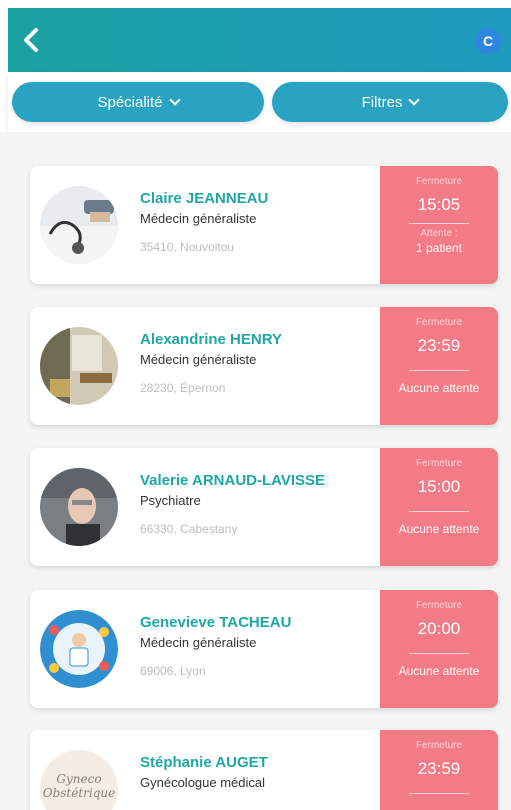  What do you see at coordinates (211, 339) in the screenshot?
I see `doctor-name: Alexandrine HENRY` at bounding box center [211, 339].